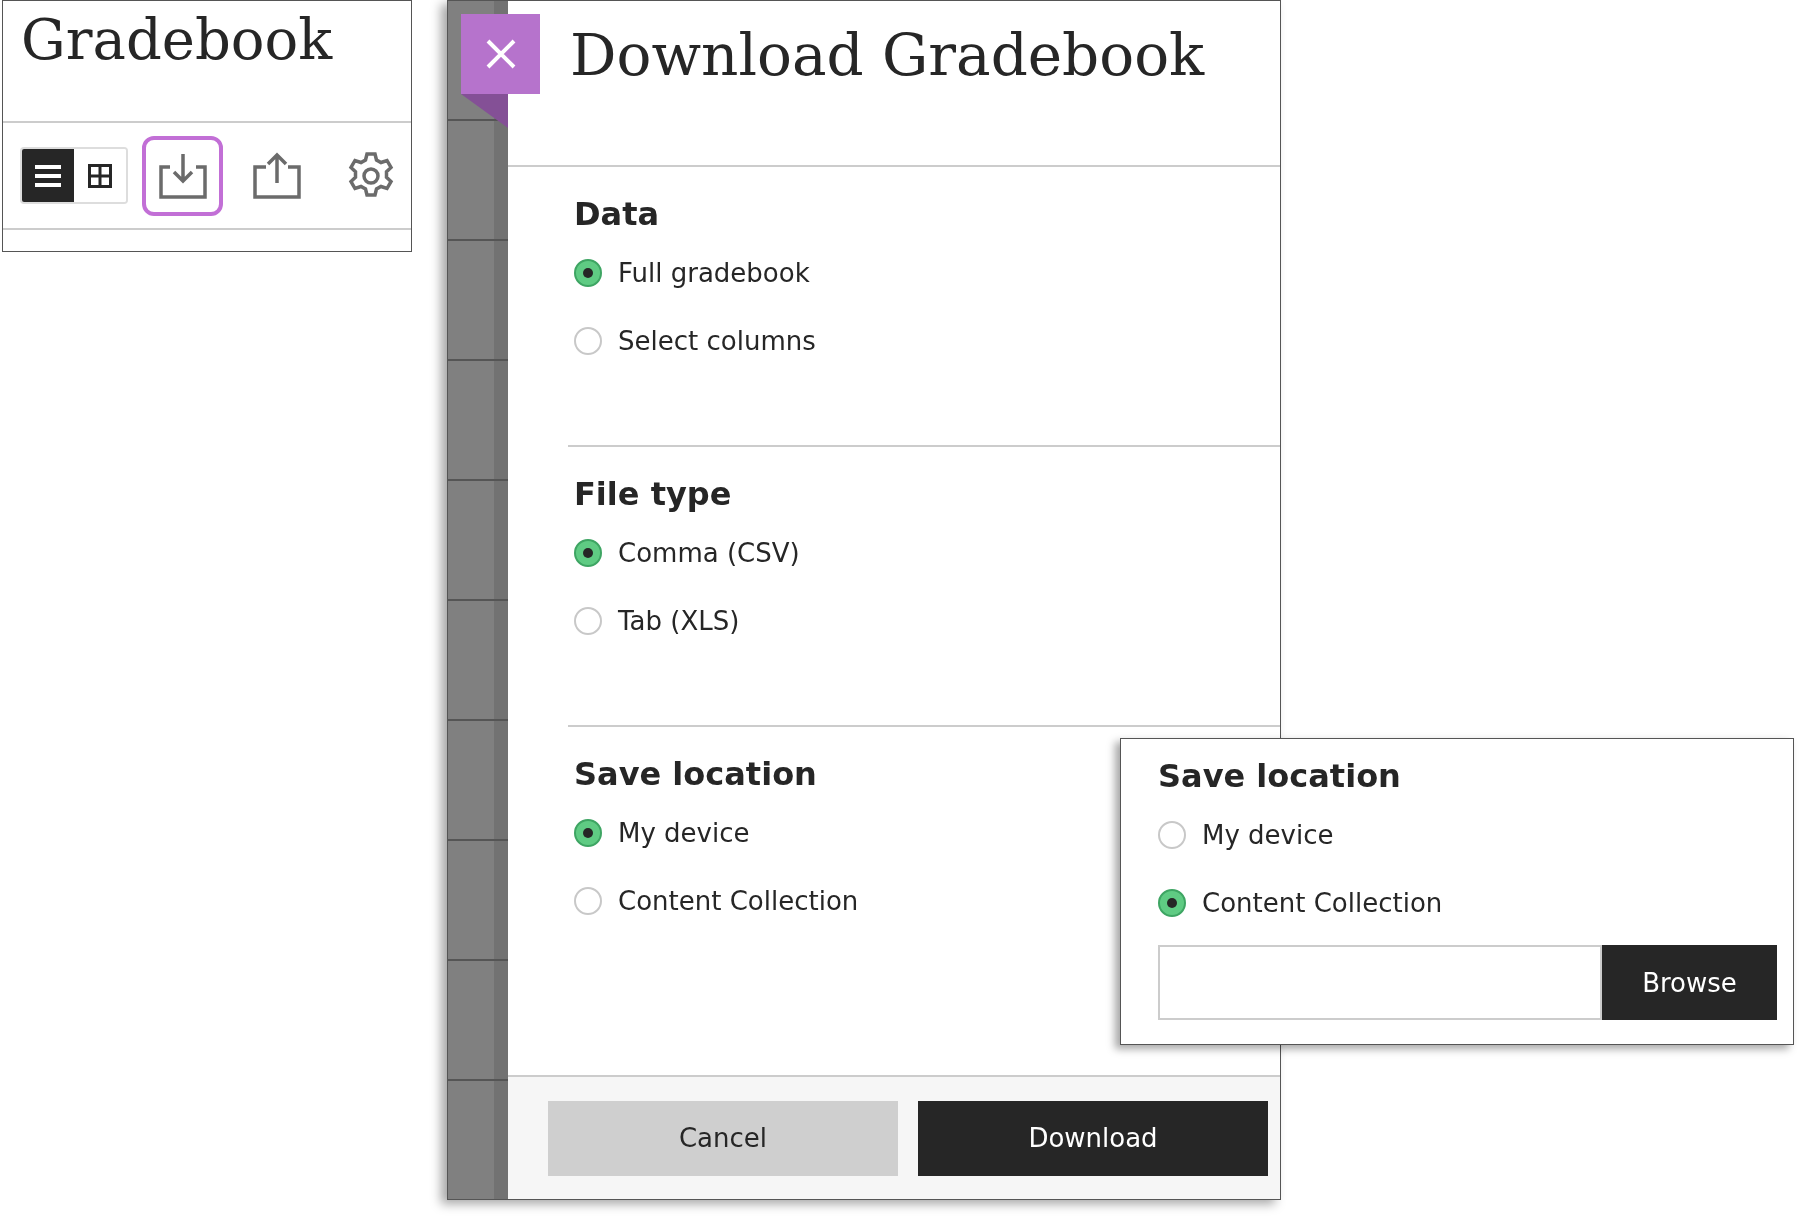 This screenshot has height=1222, width=1809. Describe the element at coordinates (617, 214) in the screenshot. I see `section-heading: Data` at that location.